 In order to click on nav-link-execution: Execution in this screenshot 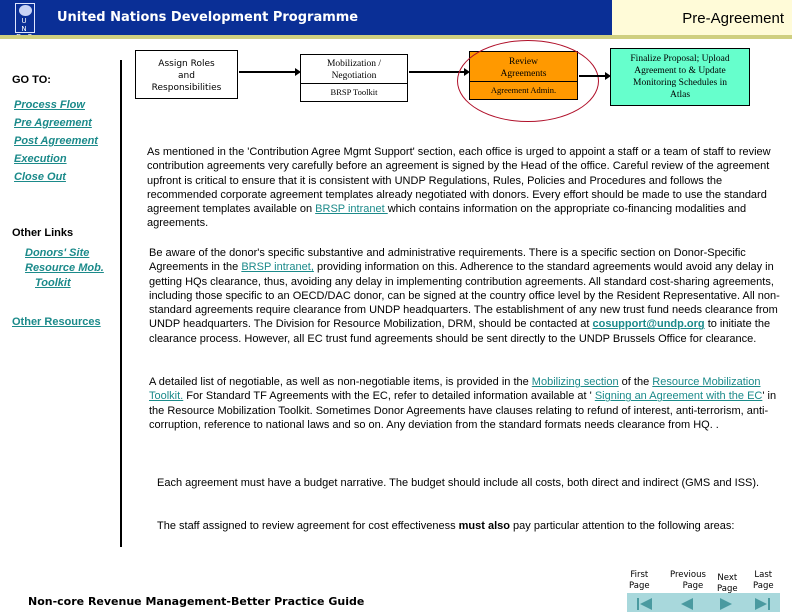, I will do `click(40, 159)`.